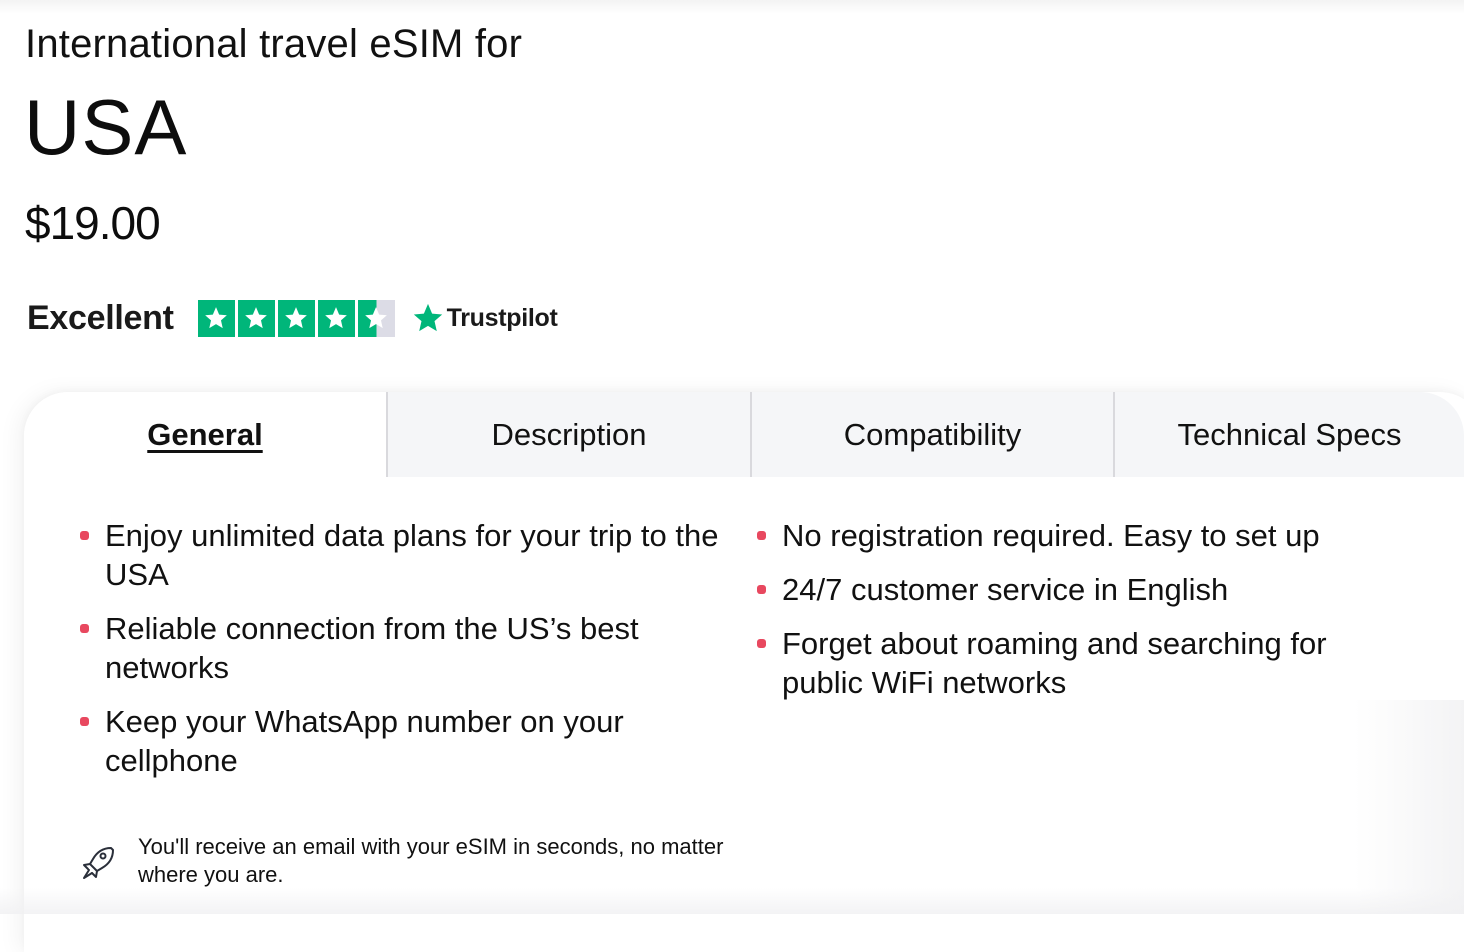 This screenshot has width=1464, height=952. I want to click on feature-text: 24/7 customer service in English, so click(1005, 589).